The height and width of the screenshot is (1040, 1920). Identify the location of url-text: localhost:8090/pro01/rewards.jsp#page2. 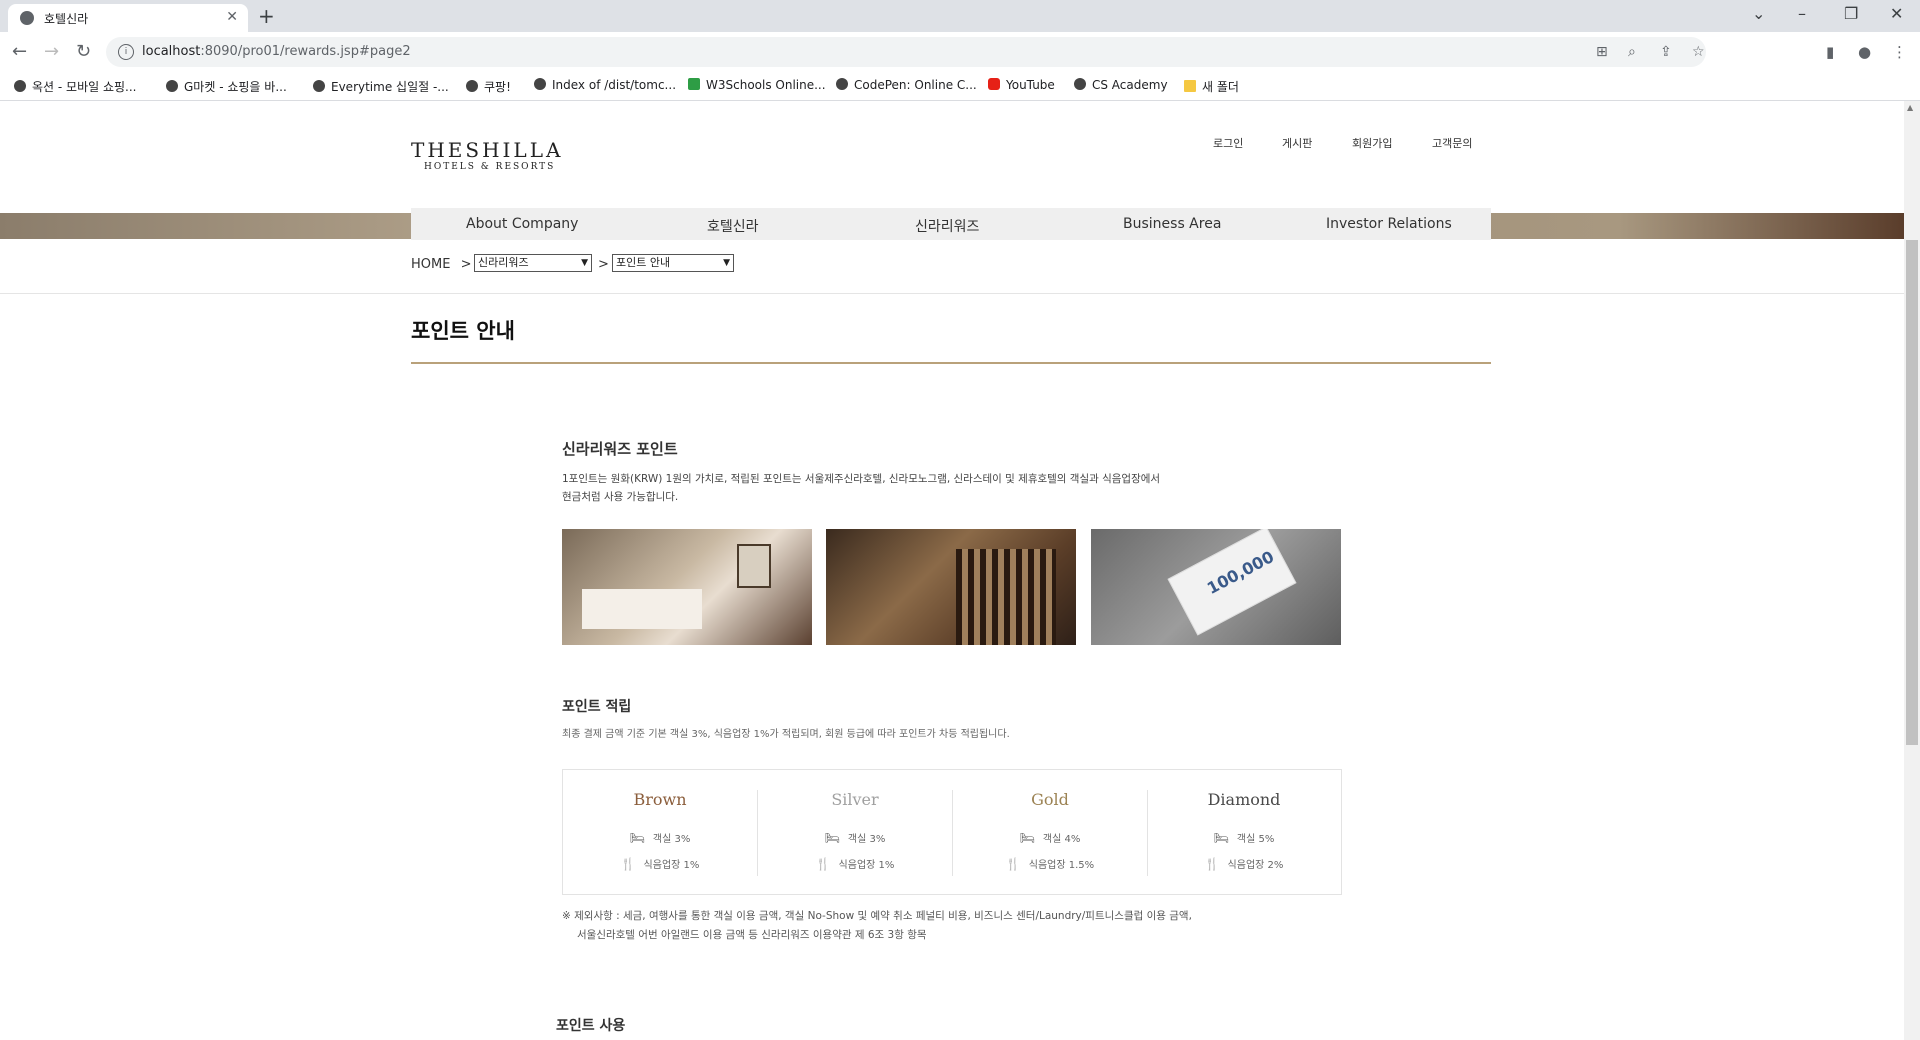
(276, 51).